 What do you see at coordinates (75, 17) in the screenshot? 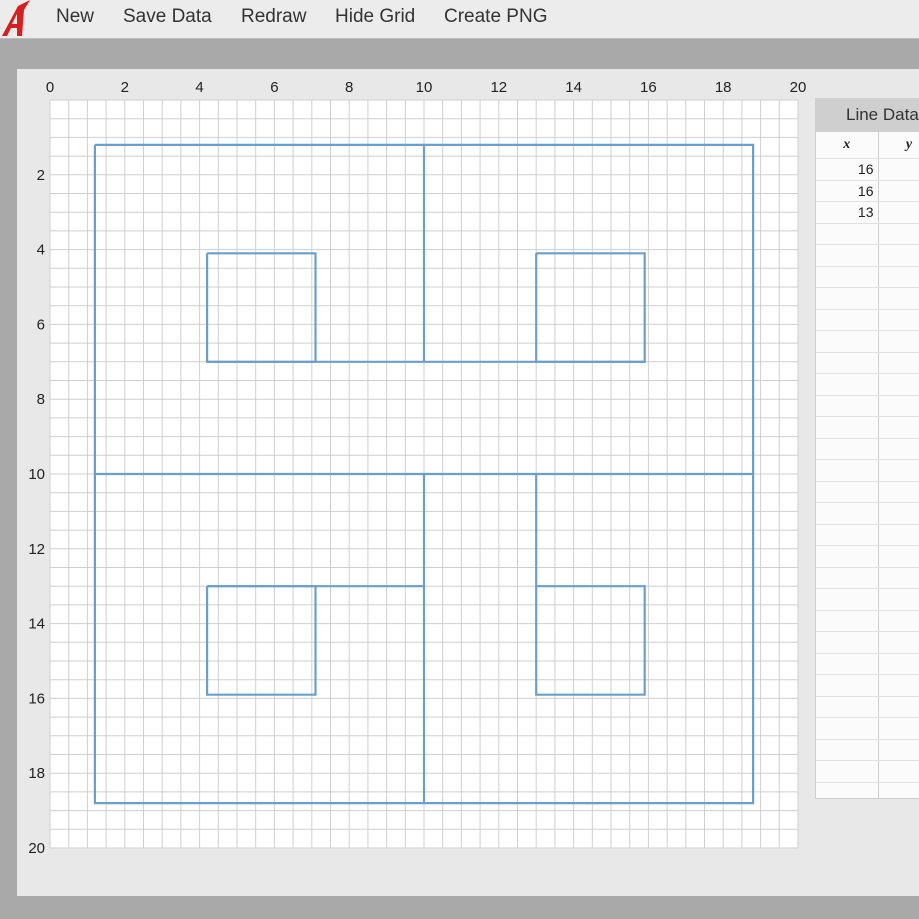
I see `new-menu-item: New` at bounding box center [75, 17].